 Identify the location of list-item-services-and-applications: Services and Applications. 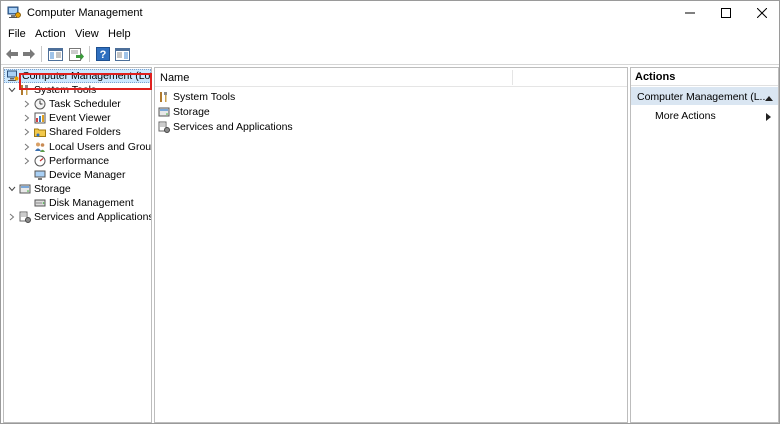
(225, 126).